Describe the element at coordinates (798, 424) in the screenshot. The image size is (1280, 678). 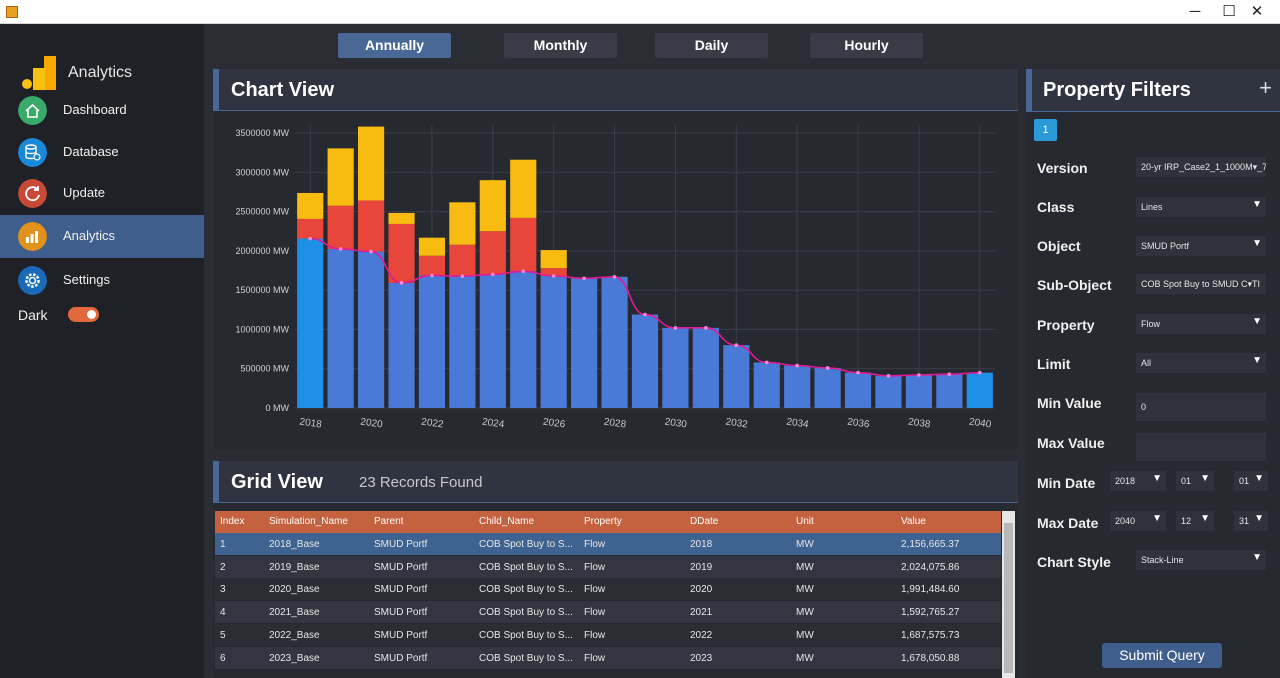
I see `x-tick-label: 2034` at that location.